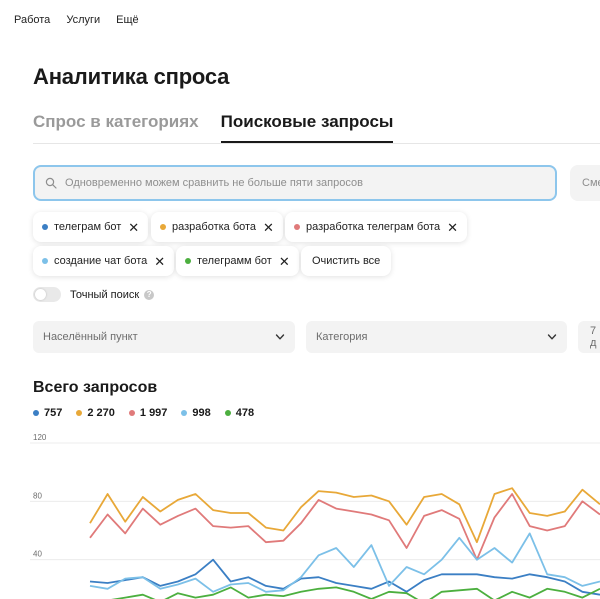 The image size is (600, 599). I want to click on query-chip: разработка бота ✕, so click(217, 227).